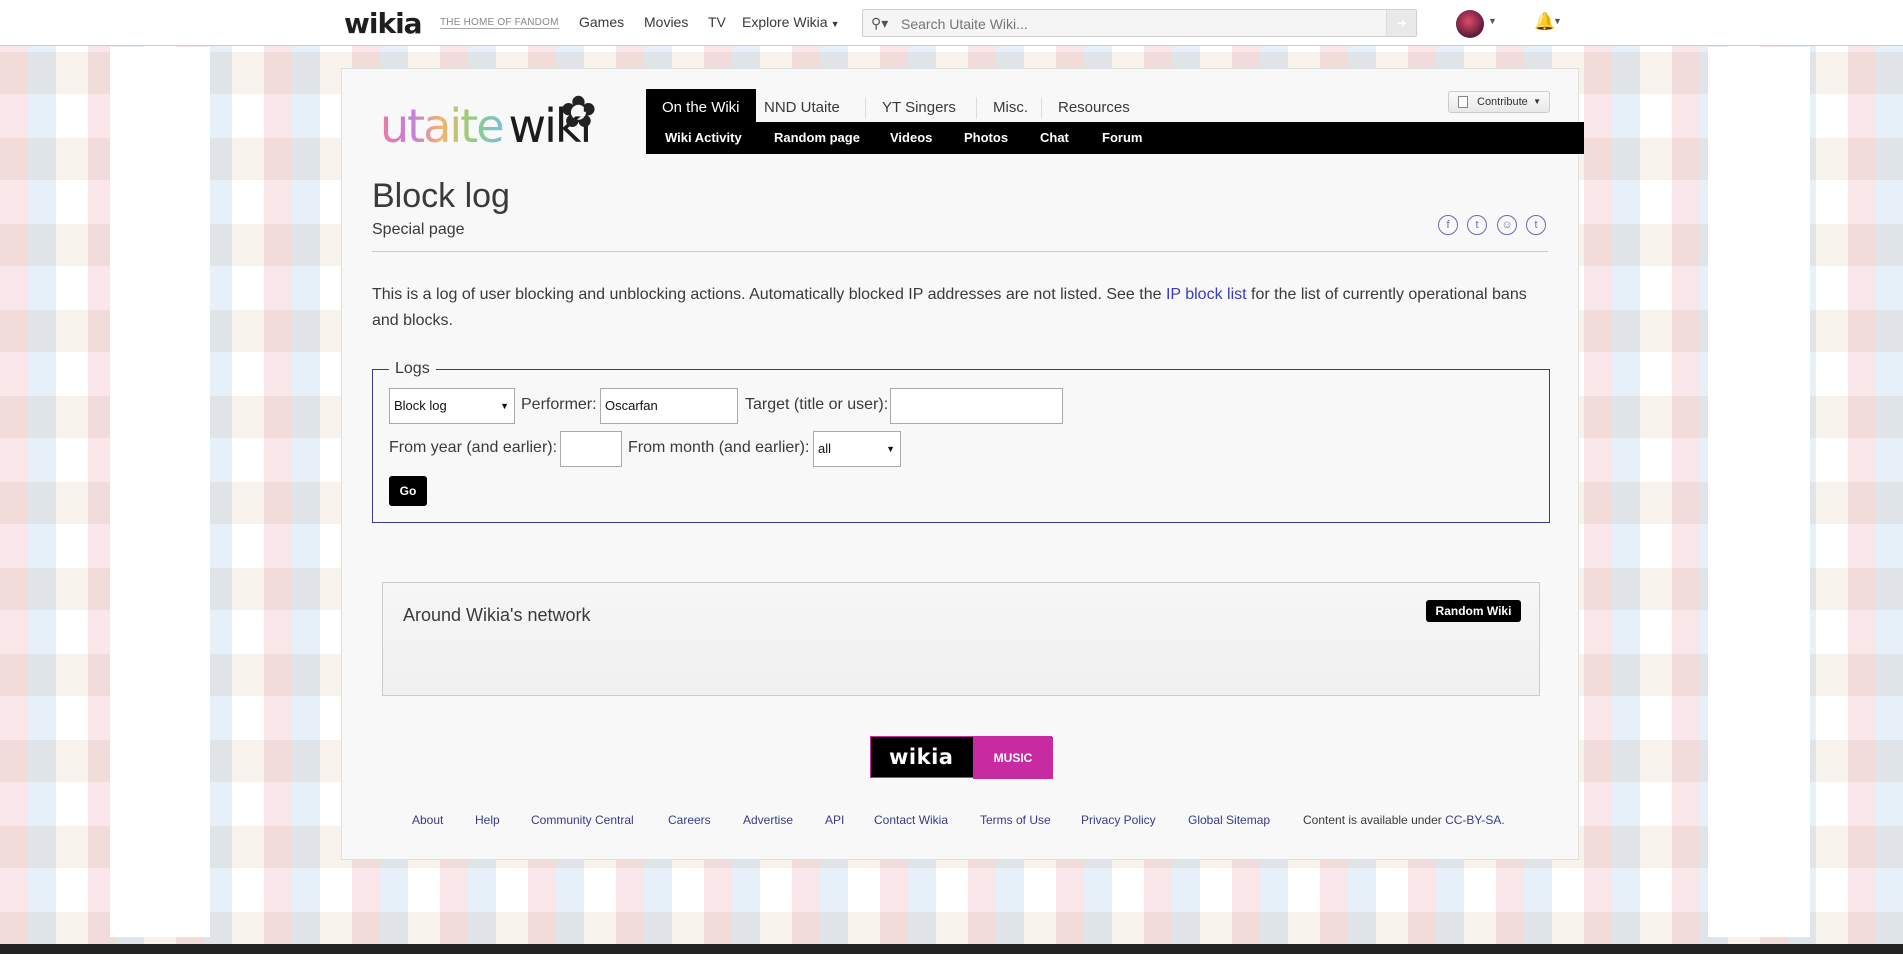  Describe the element at coordinates (591, 449) in the screenshot. I see `year-field` at that location.